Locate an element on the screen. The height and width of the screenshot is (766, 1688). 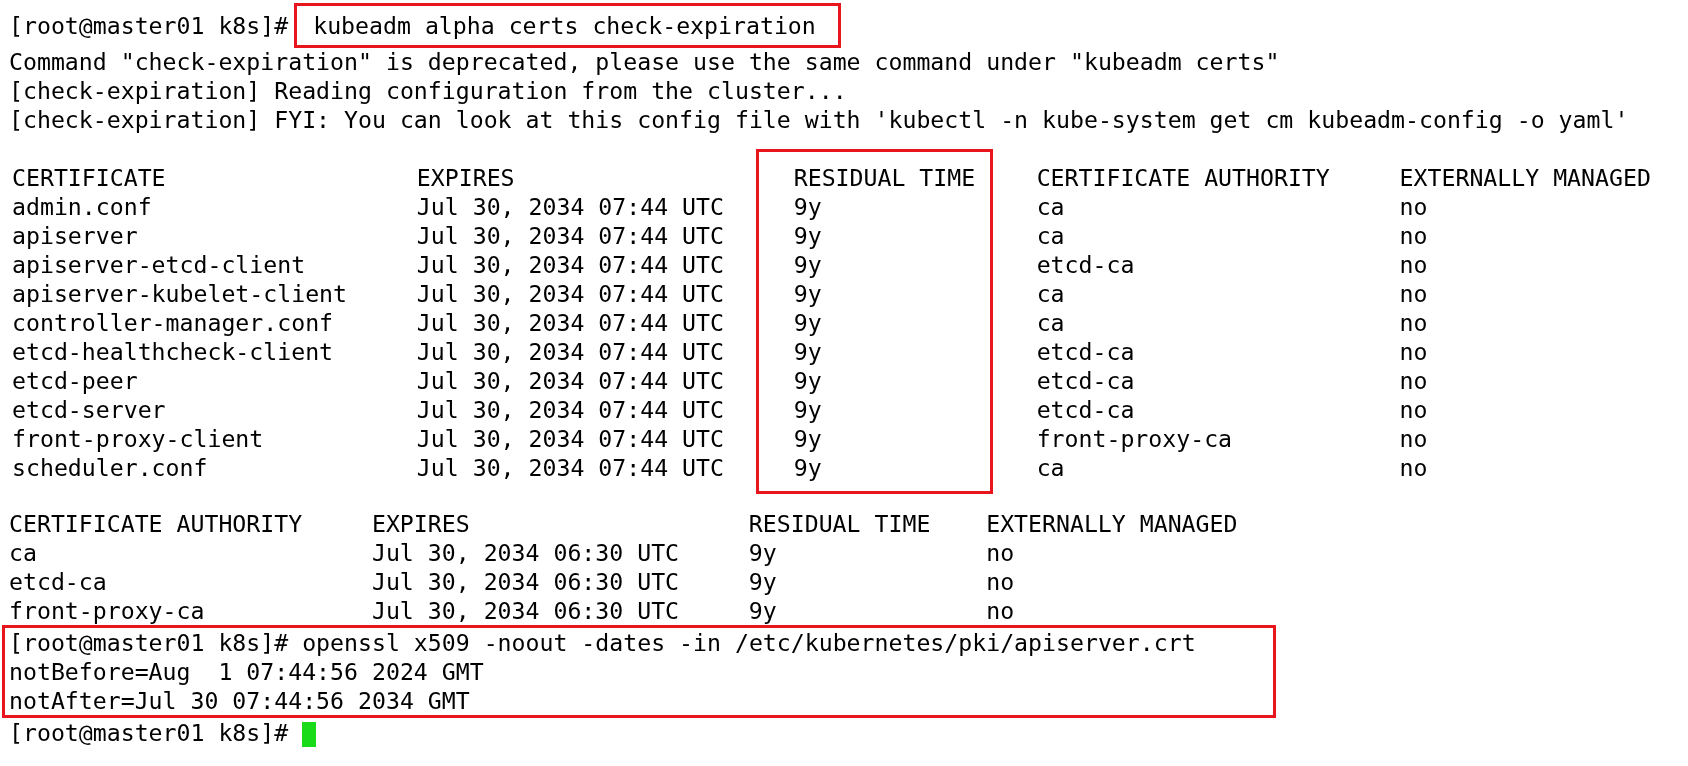
table-cell: etcd-peer is located at coordinates (75, 380).